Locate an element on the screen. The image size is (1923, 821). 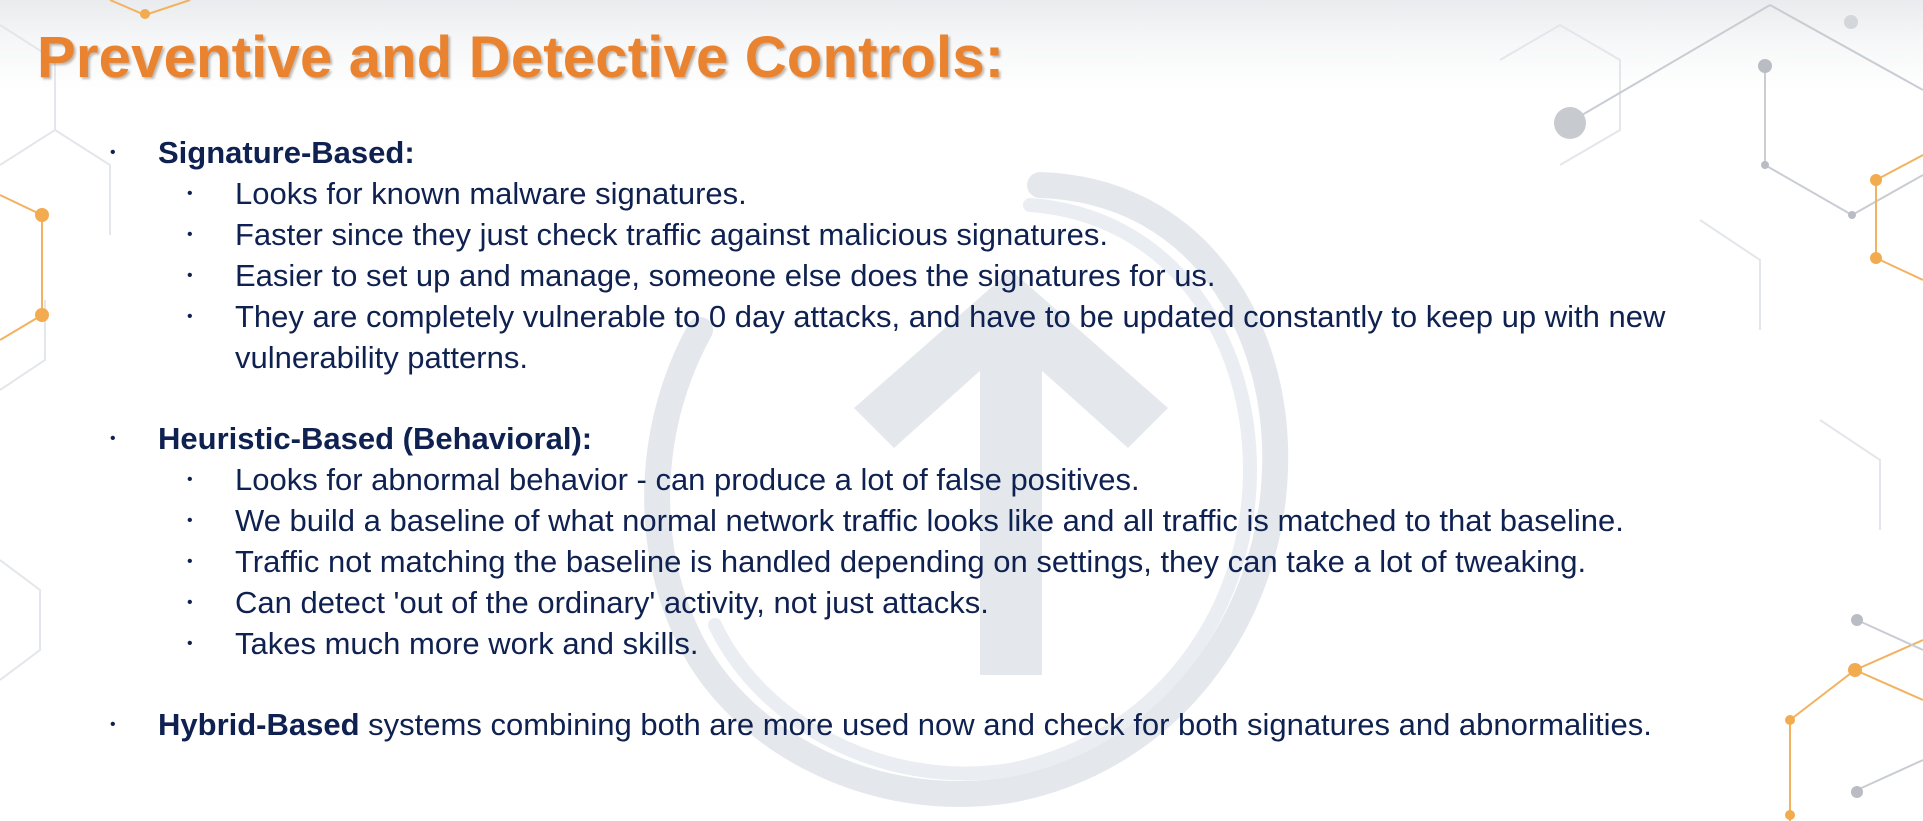
signature-item-continuation: vulnerability patterns. is located at coordinates (381, 357).